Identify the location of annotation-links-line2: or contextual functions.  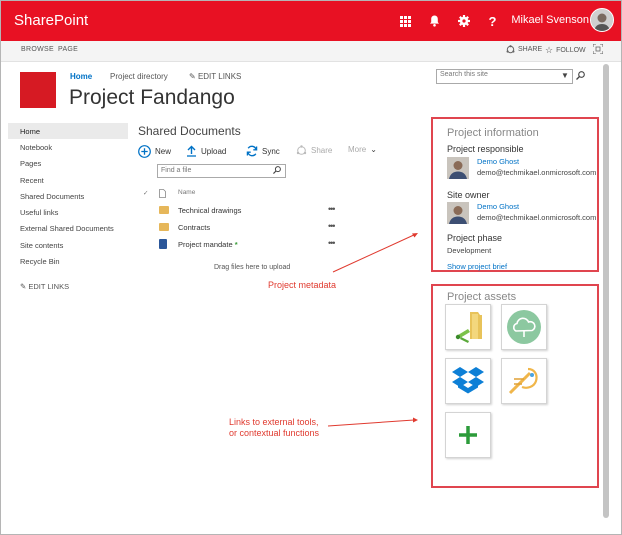
(274, 433).